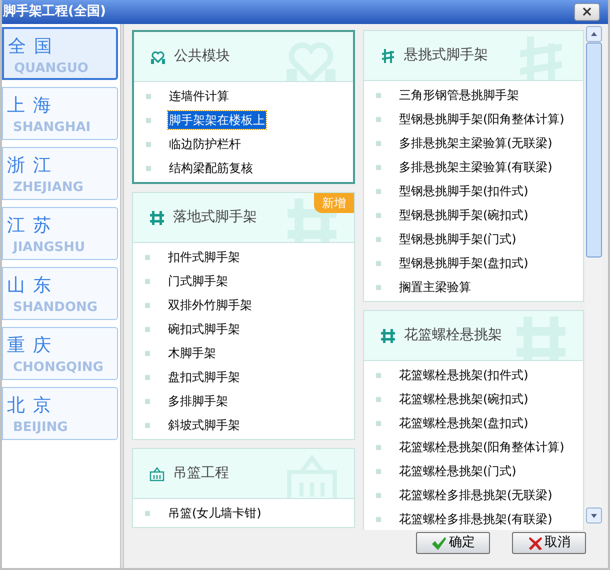 The image size is (610, 570). Describe the element at coordinates (334, 203) in the screenshot. I see `new-badge: 新增` at that location.